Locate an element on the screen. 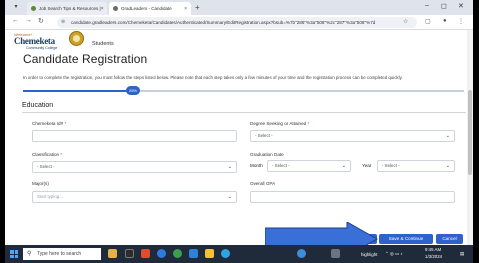  chemeketa-id-label: Chemeketa Id# * is located at coordinates (49, 123).